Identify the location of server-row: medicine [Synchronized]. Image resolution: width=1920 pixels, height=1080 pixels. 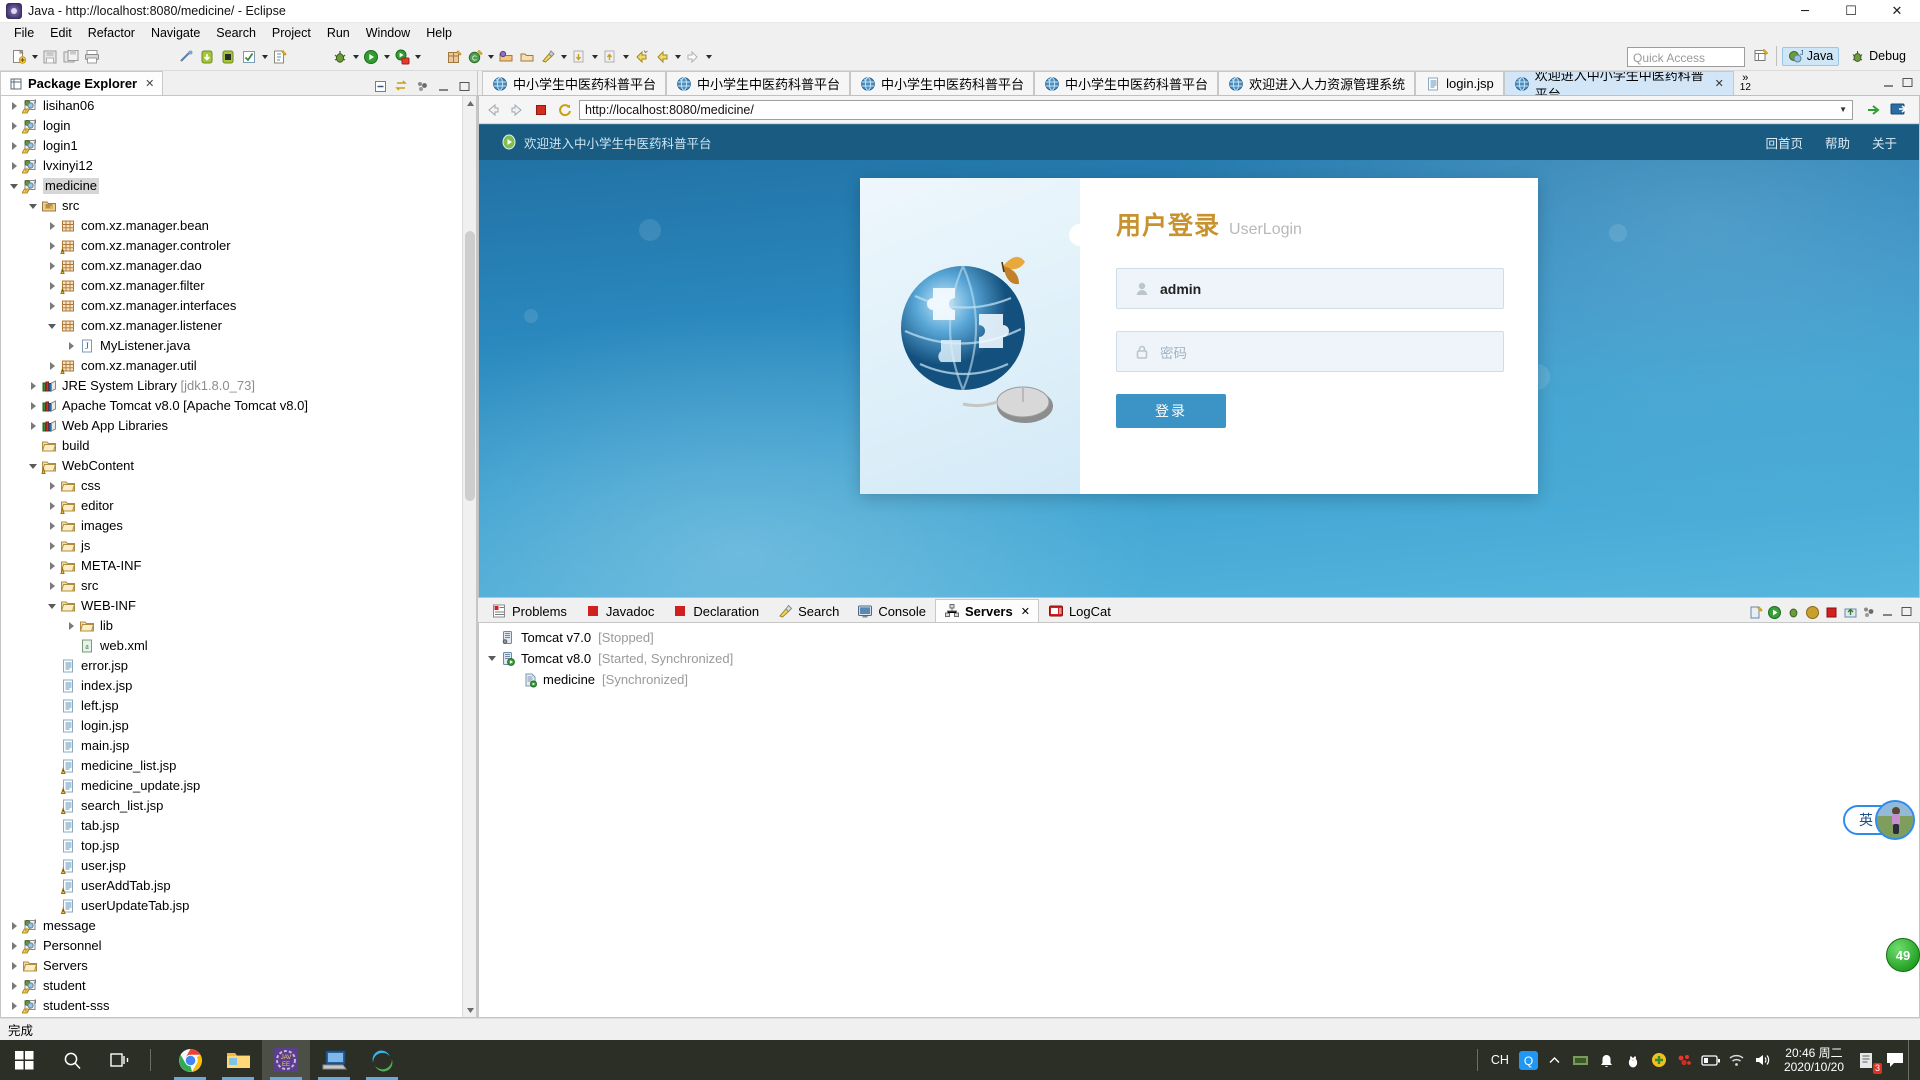
(1199, 679).